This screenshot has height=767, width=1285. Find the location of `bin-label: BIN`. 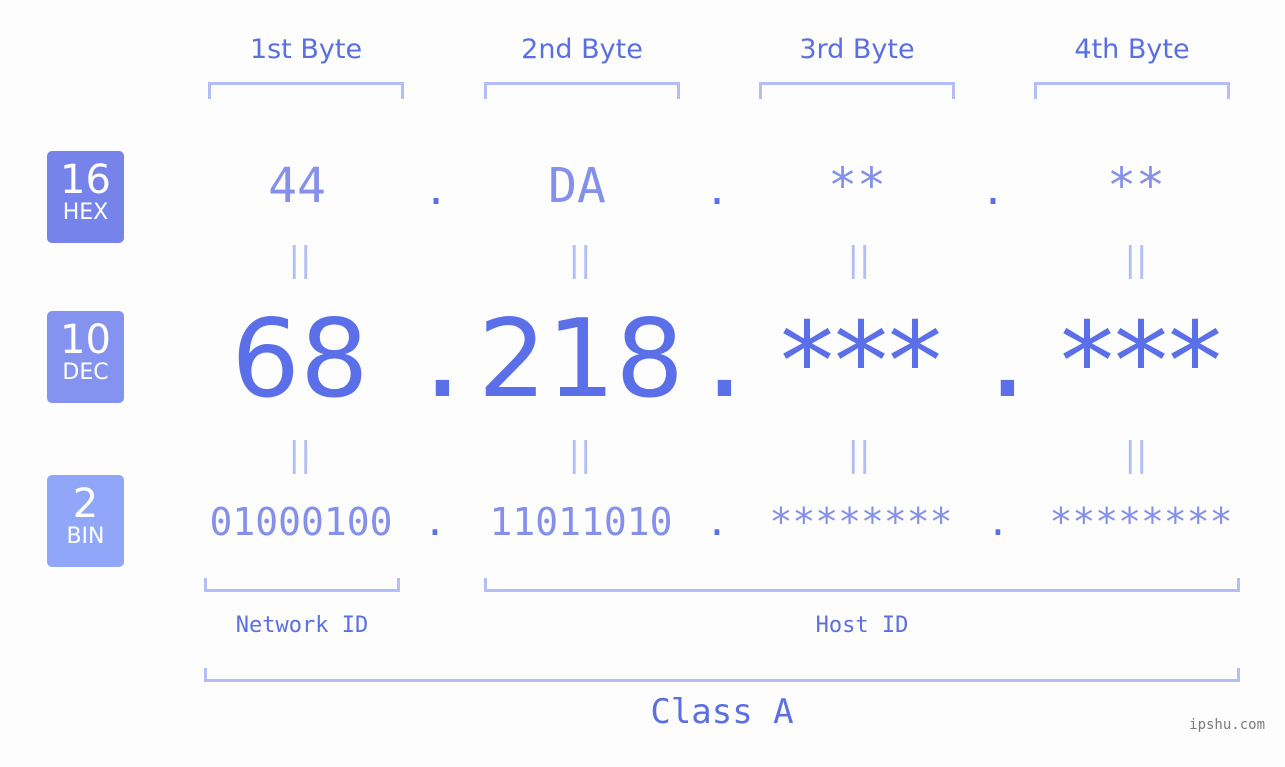

bin-label: BIN is located at coordinates (85, 536).